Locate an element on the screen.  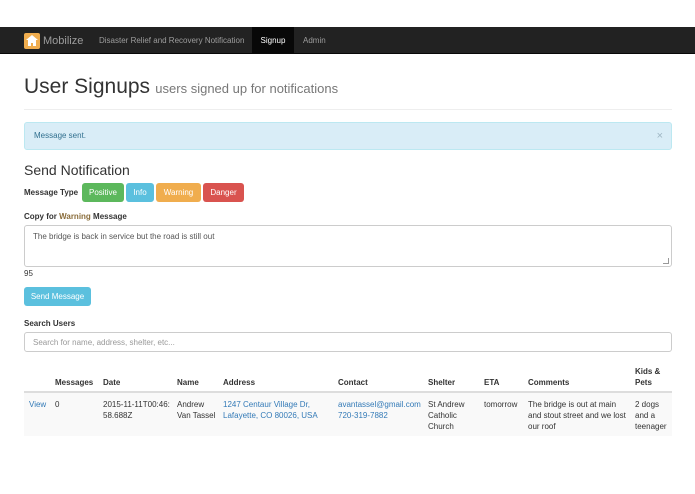
column-header-kids-pets: Kids & Pets is located at coordinates (648, 377).